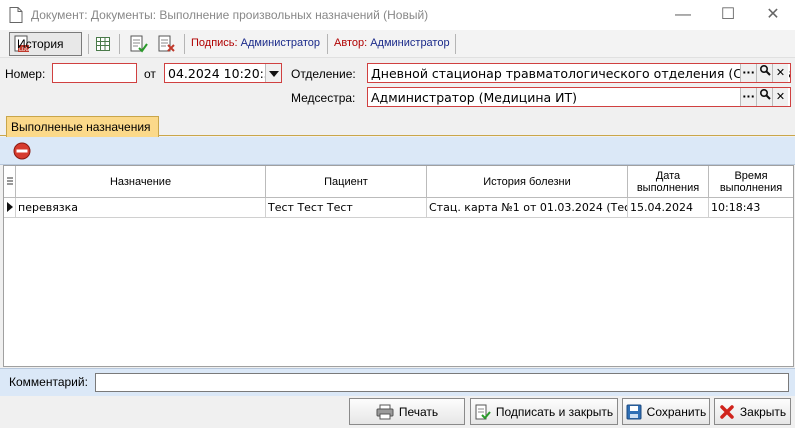 This screenshot has width=795, height=428. Describe the element at coordinates (772, 15) in the screenshot. I see `close-window-button: ✕` at that location.